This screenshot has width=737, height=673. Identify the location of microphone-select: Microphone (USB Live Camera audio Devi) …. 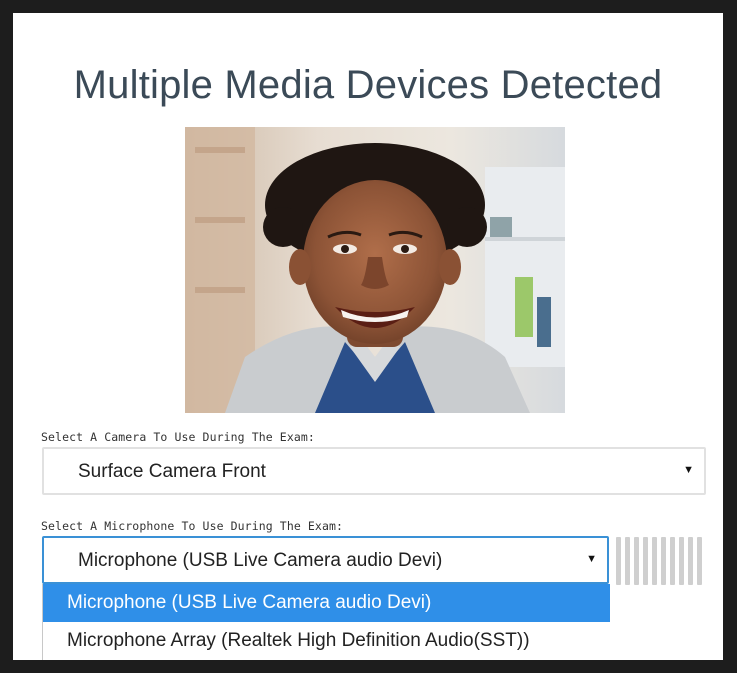
(325, 560).